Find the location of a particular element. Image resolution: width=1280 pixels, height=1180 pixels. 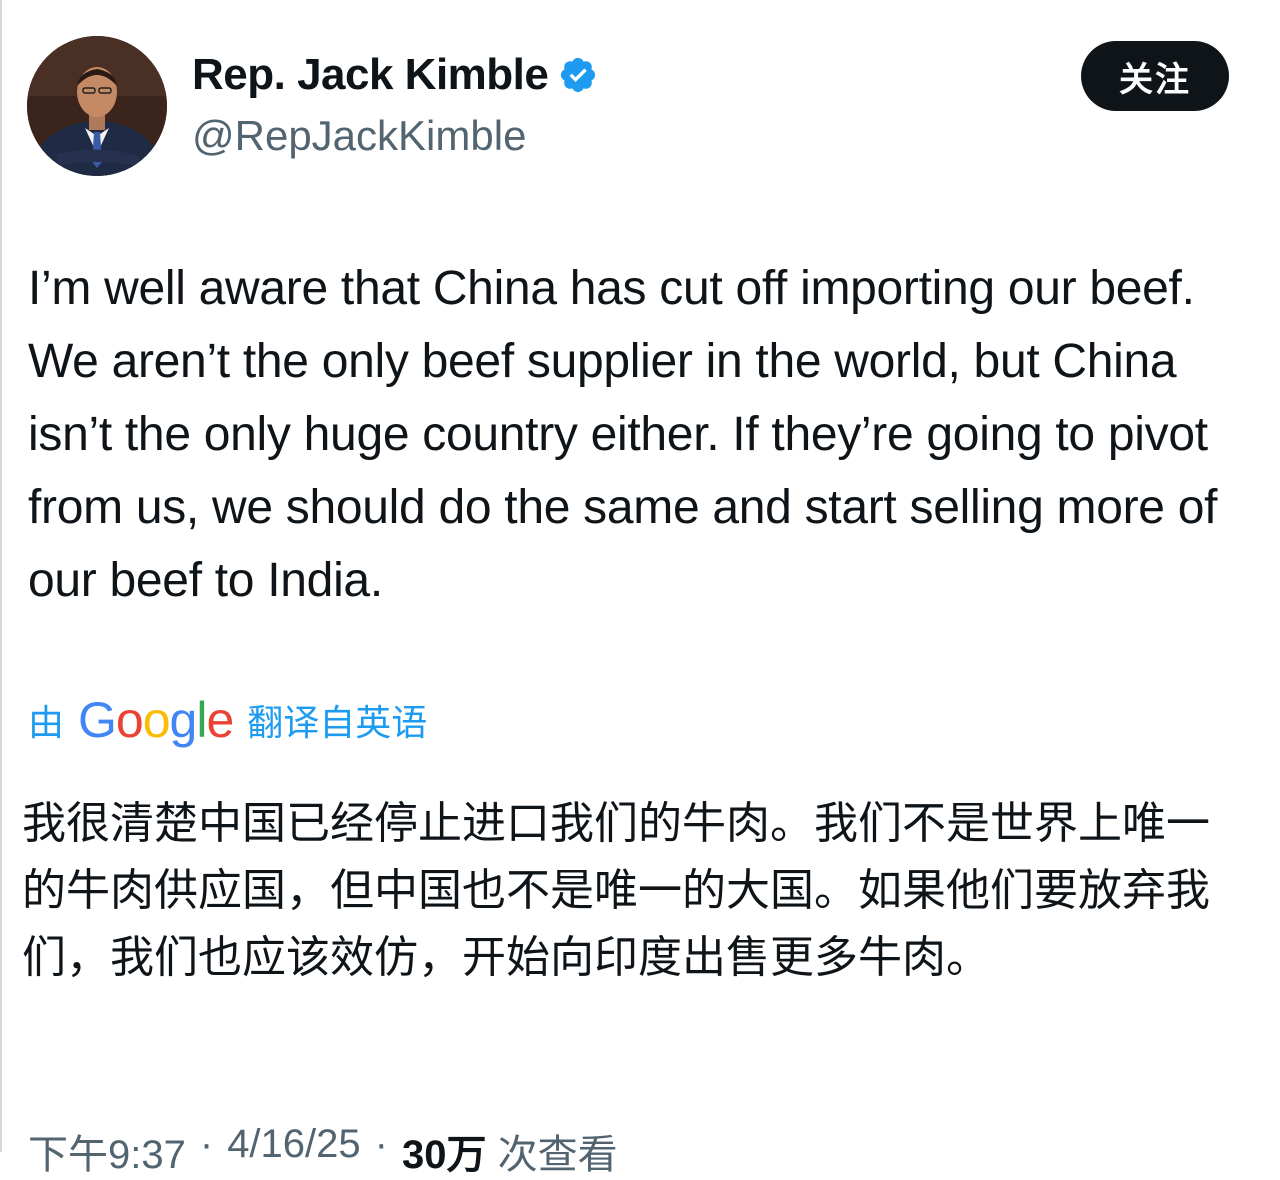

verified-badge-icon is located at coordinates (578, 75).